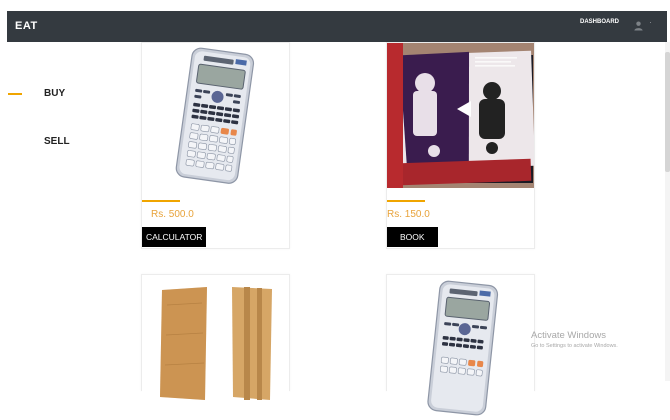  Describe the element at coordinates (667, 112) in the screenshot. I see `scrollbar-thumb` at that location.